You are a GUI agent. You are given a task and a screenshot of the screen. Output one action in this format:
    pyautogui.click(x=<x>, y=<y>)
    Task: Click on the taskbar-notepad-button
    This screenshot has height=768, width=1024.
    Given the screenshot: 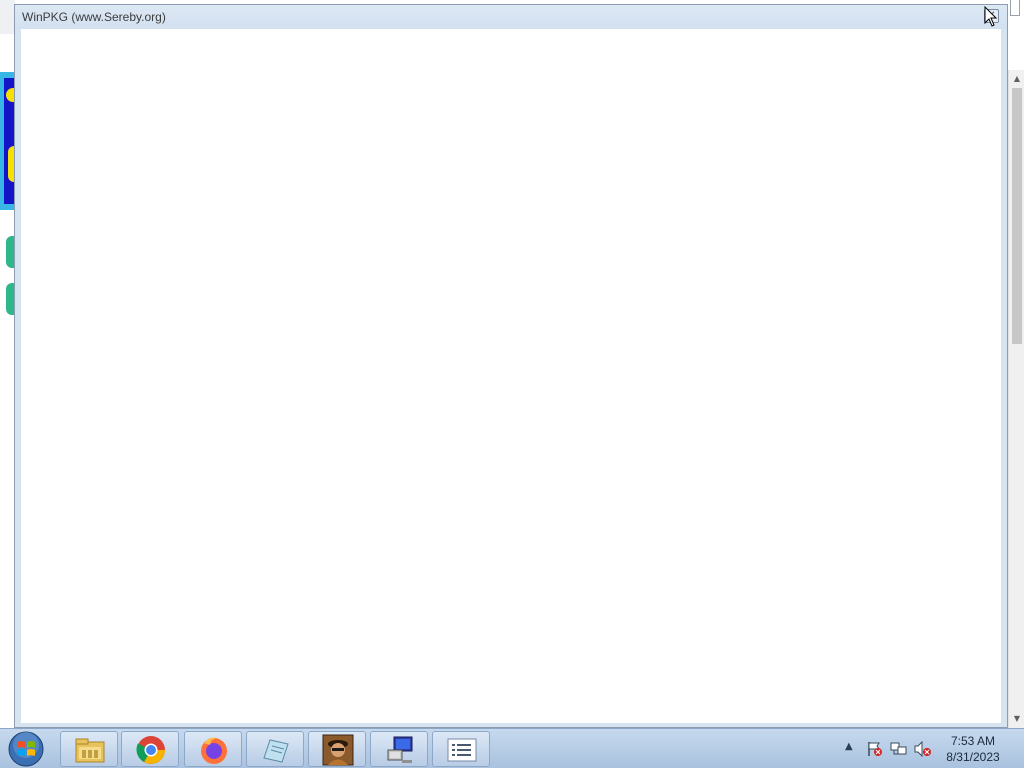 What is the action you would take?
    pyautogui.click(x=275, y=749)
    